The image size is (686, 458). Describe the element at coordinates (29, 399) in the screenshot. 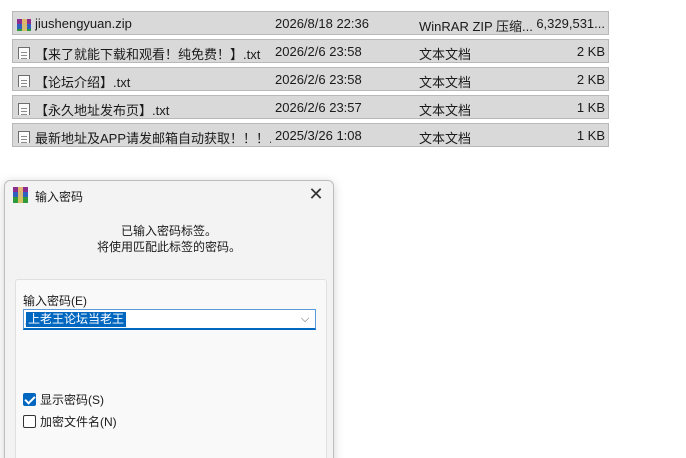

I see `show-password-checkbox` at that location.